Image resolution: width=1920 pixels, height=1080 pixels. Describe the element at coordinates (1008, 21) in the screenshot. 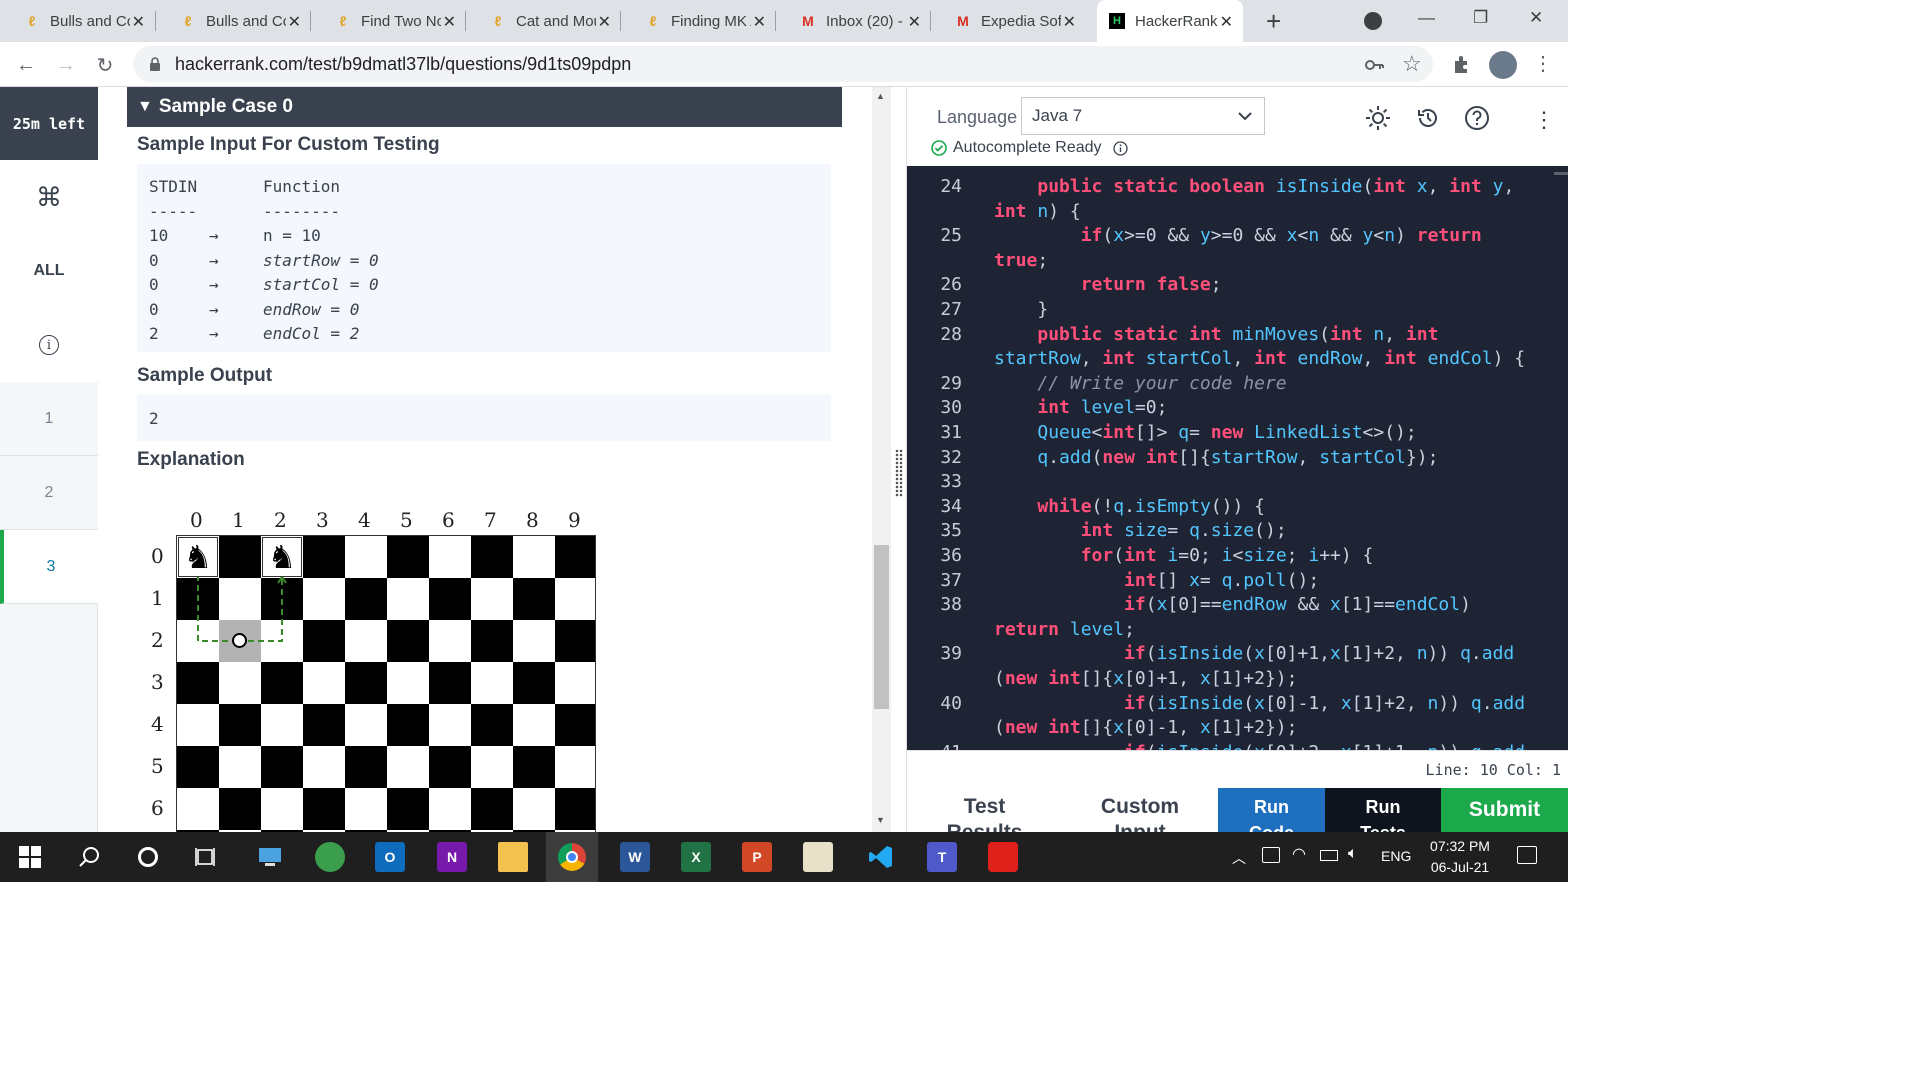

I see `browser-tab: M Expedia Software✕` at that location.